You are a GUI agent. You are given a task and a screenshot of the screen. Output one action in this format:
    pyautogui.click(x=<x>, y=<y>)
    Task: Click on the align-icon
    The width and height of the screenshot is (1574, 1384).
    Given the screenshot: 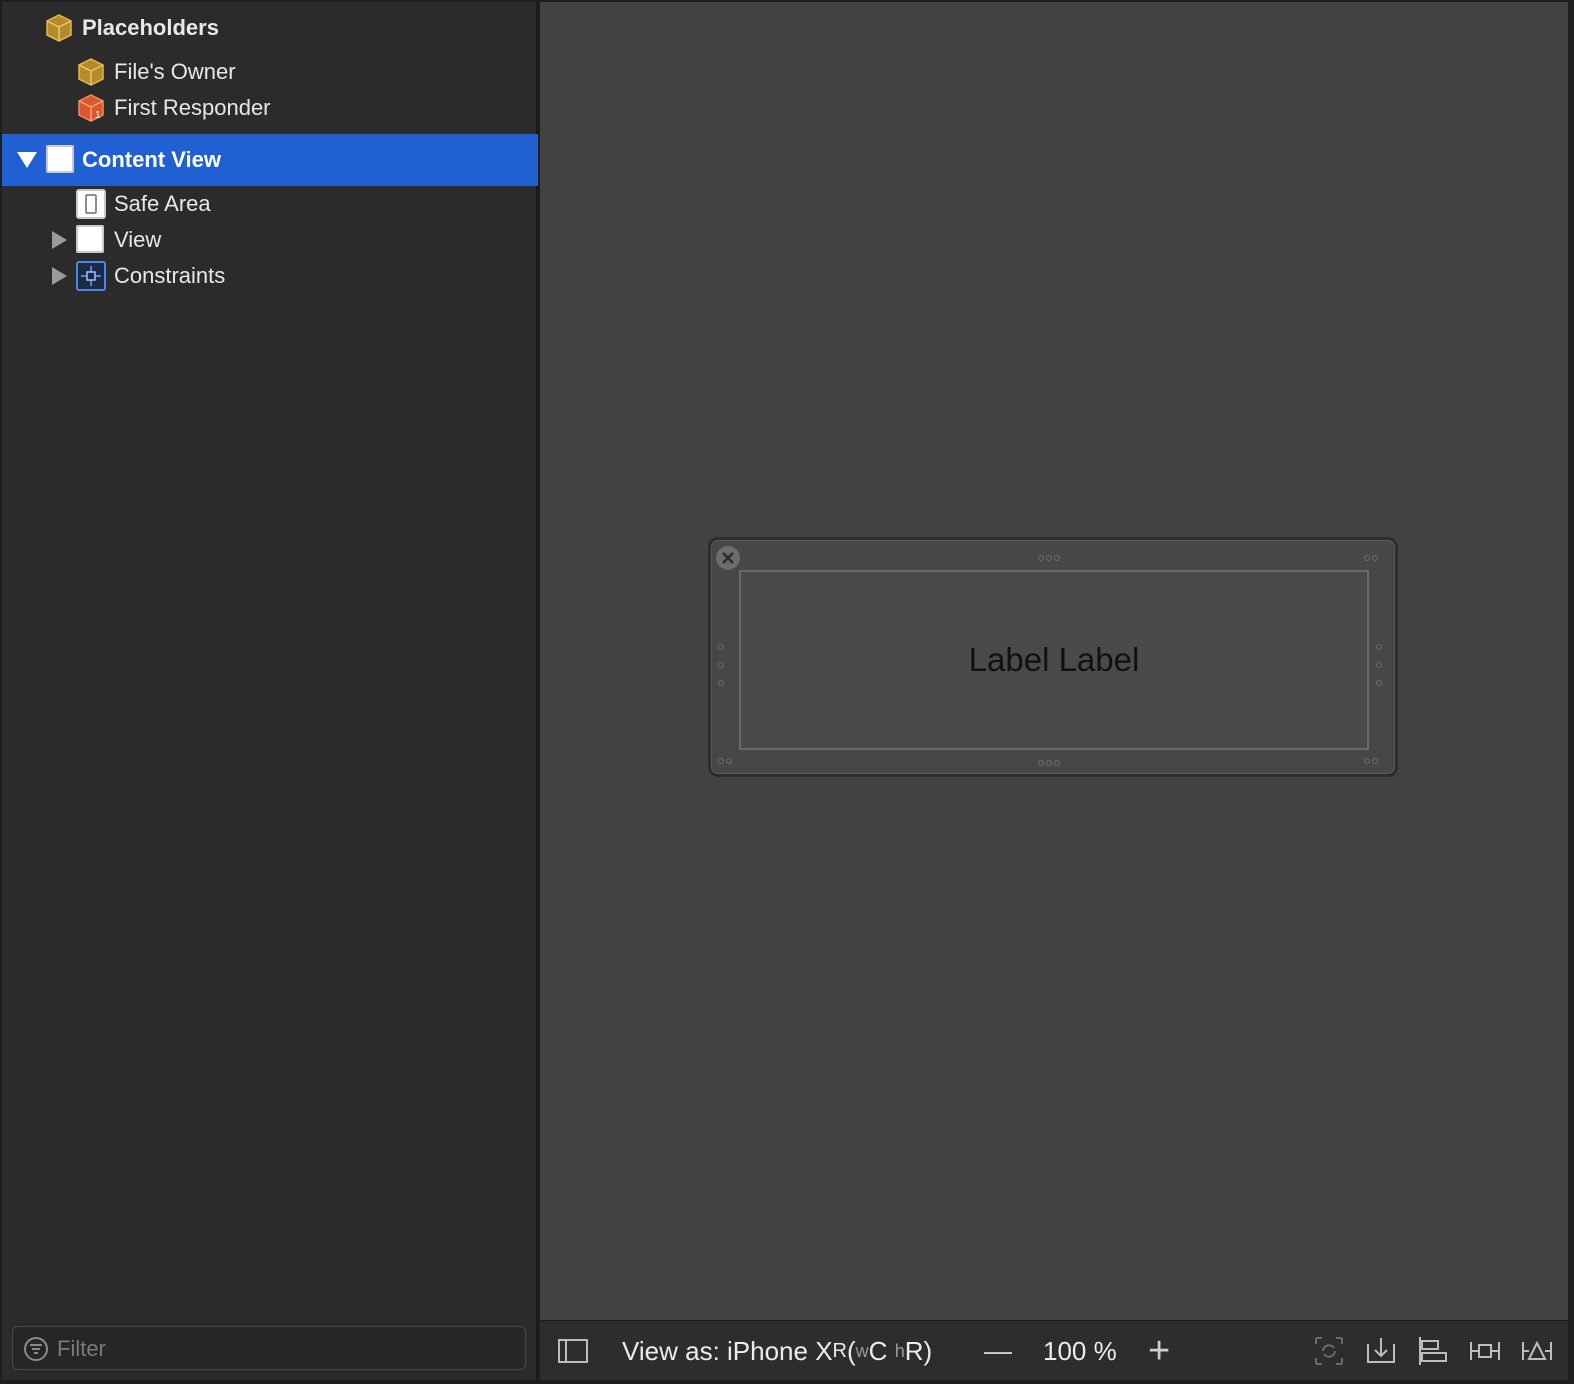 What is the action you would take?
    pyautogui.click(x=1433, y=1351)
    